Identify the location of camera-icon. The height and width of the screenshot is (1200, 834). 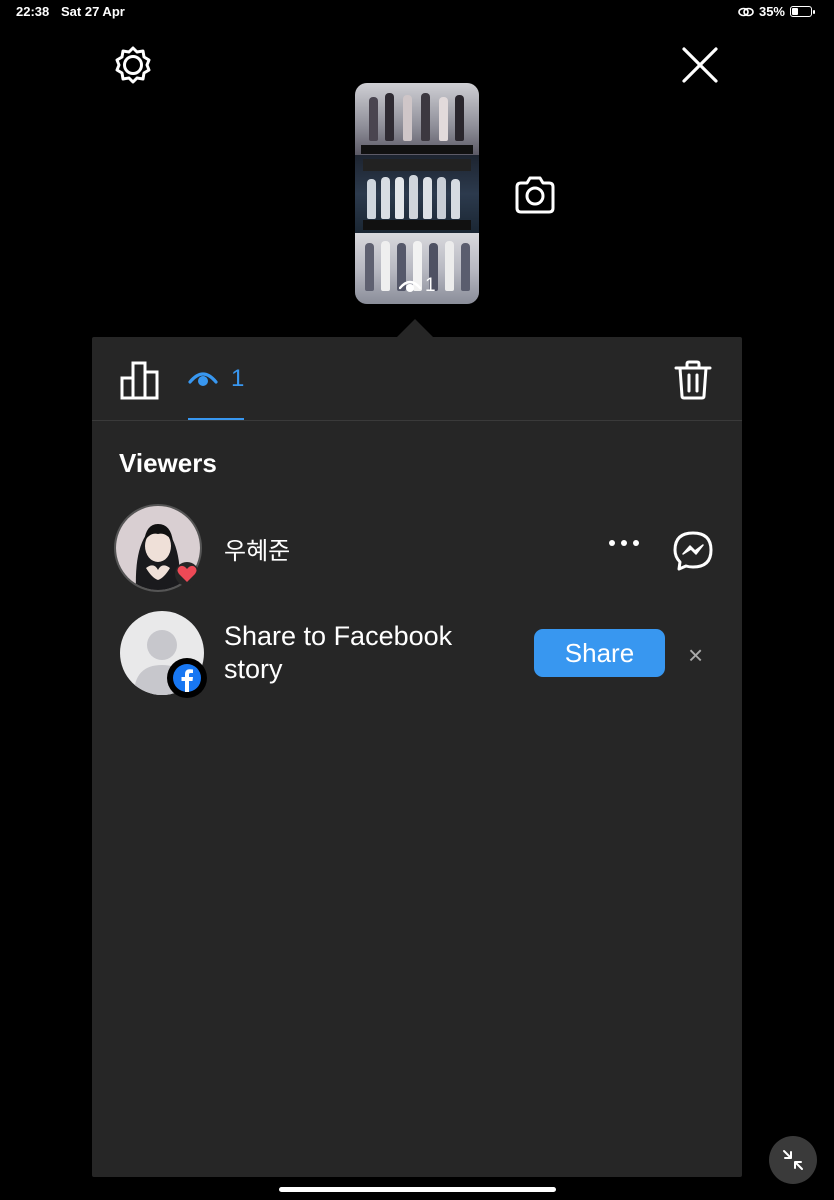
(535, 195).